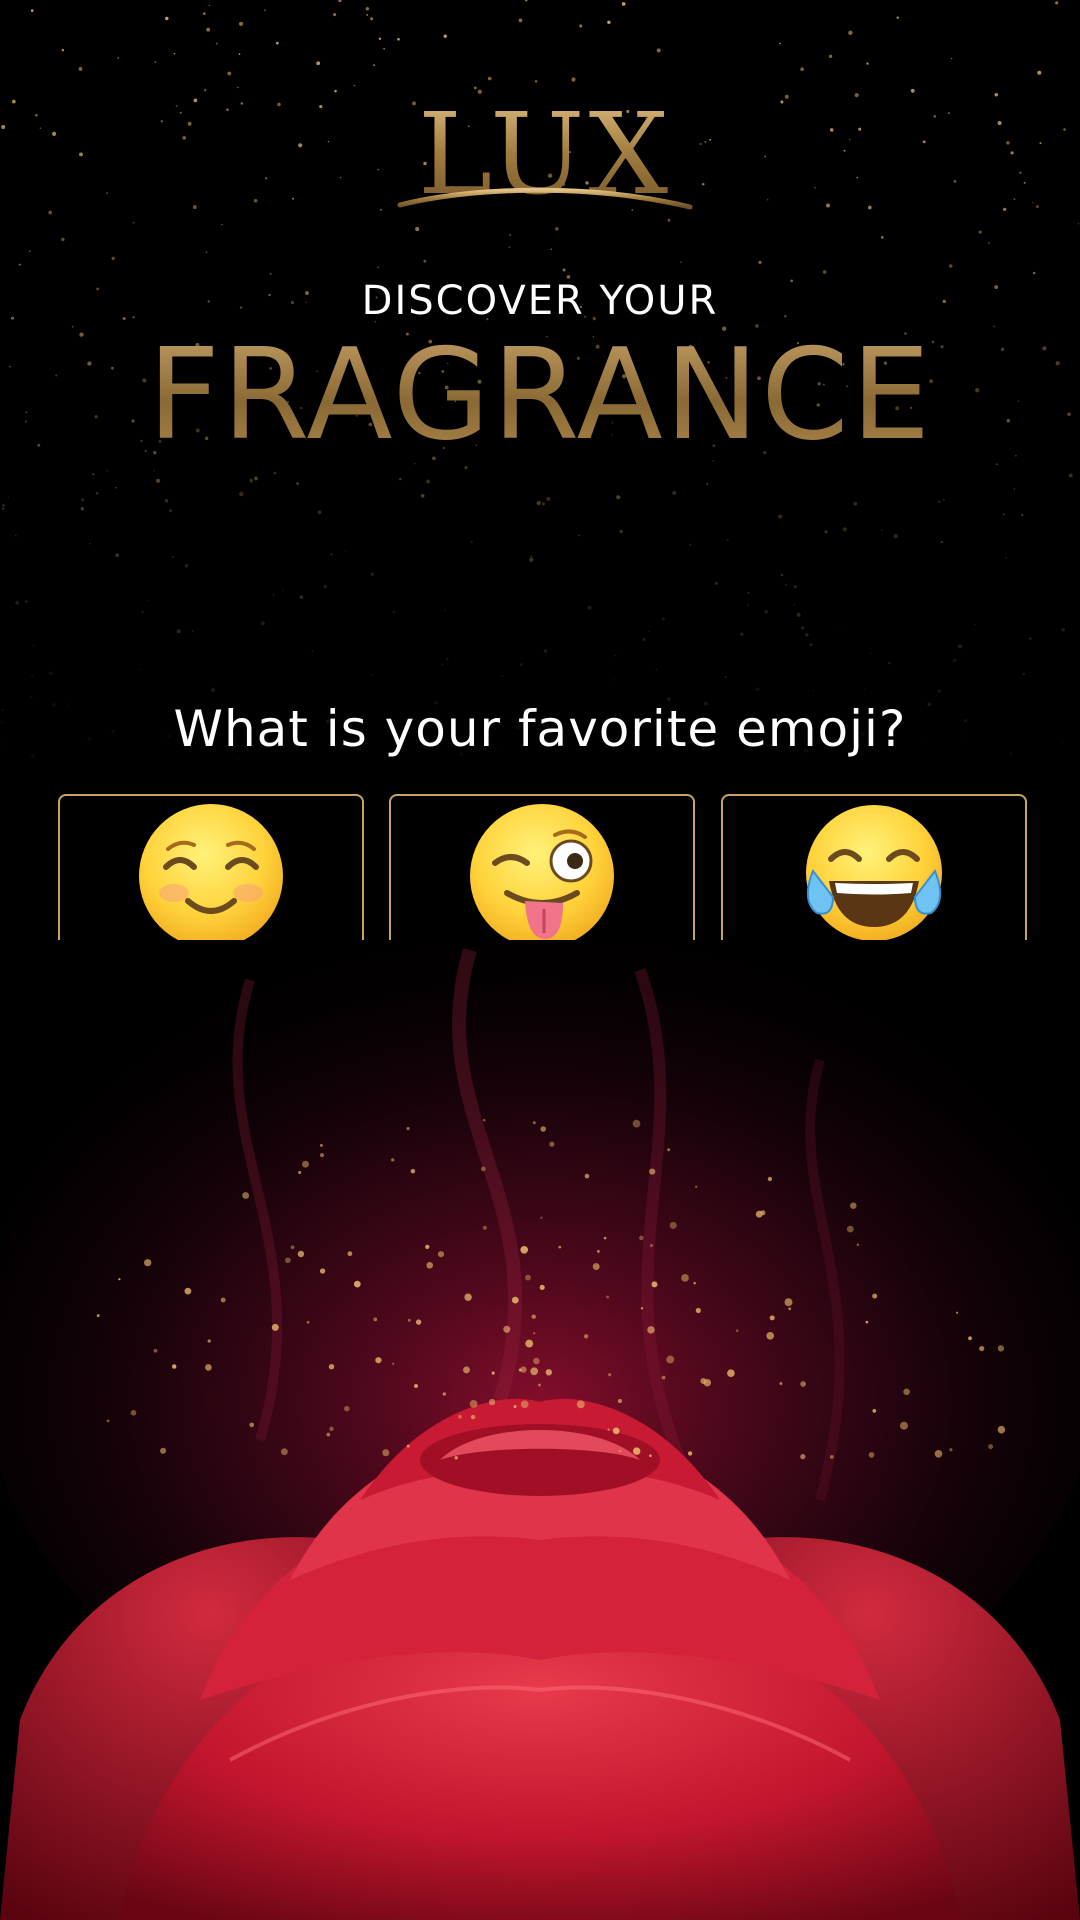  I want to click on emoji-option-winking, so click(542, 876).